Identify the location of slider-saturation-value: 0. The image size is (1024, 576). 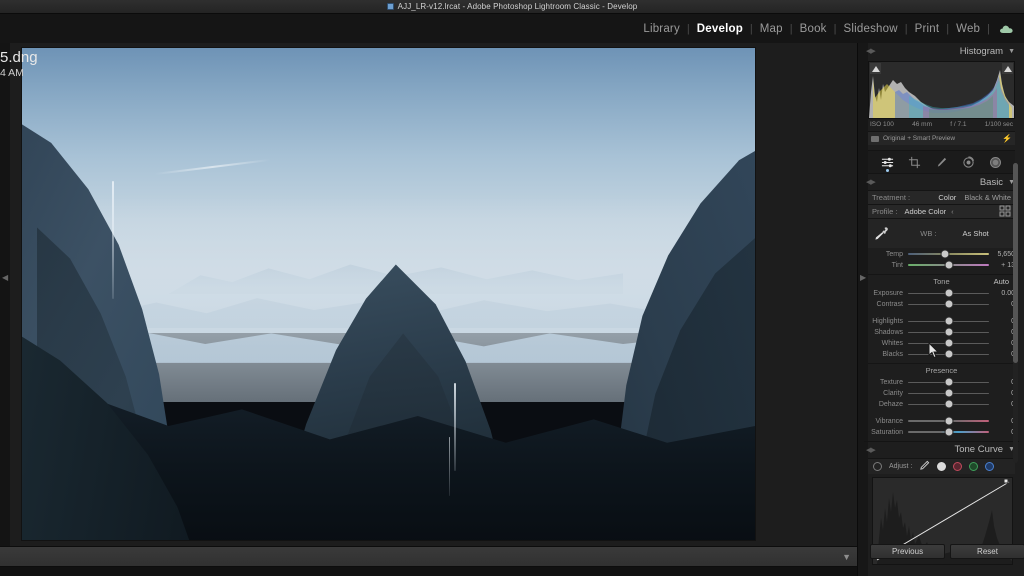
(1002, 432).